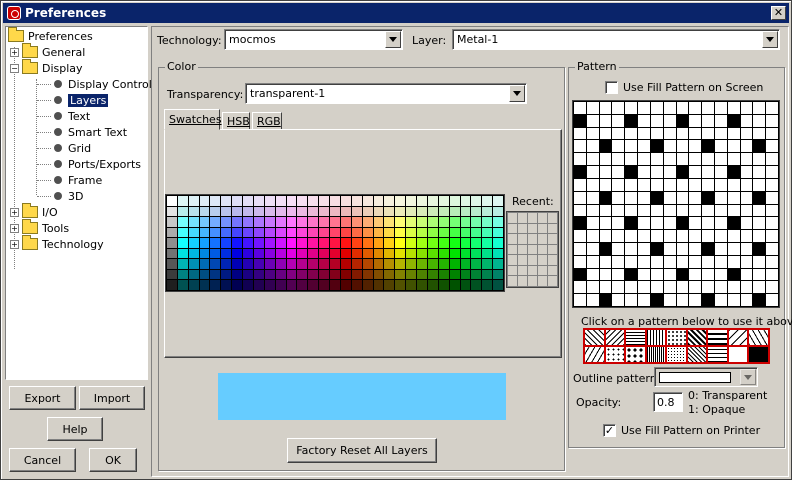 The image size is (792, 480). Describe the element at coordinates (393, 39) in the screenshot. I see `chevron-down-icon` at that location.